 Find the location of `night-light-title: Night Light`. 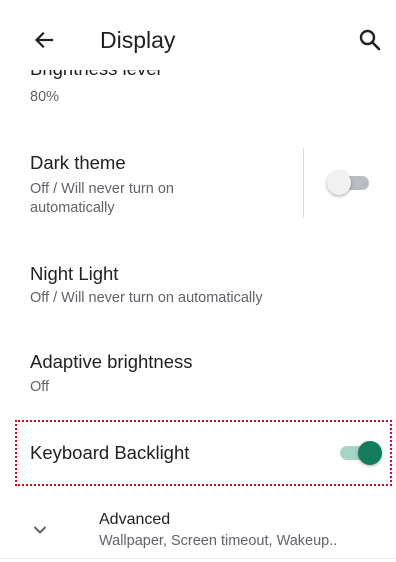

night-light-title: Night Light is located at coordinates (74, 273).